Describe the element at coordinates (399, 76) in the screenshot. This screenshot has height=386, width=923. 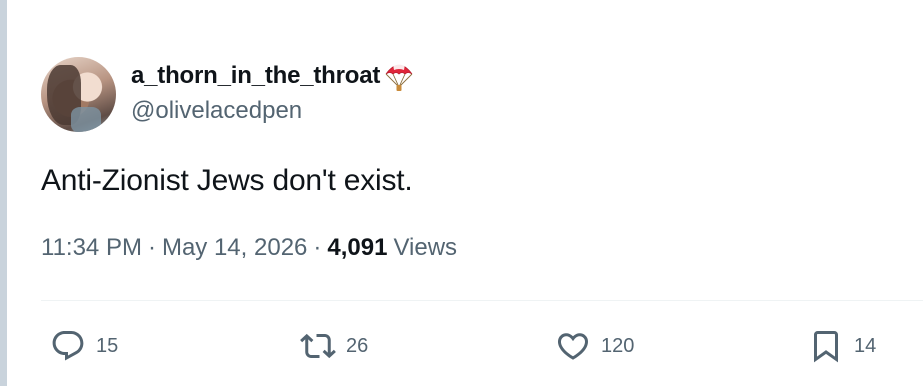
I see `parachute-icon` at that location.